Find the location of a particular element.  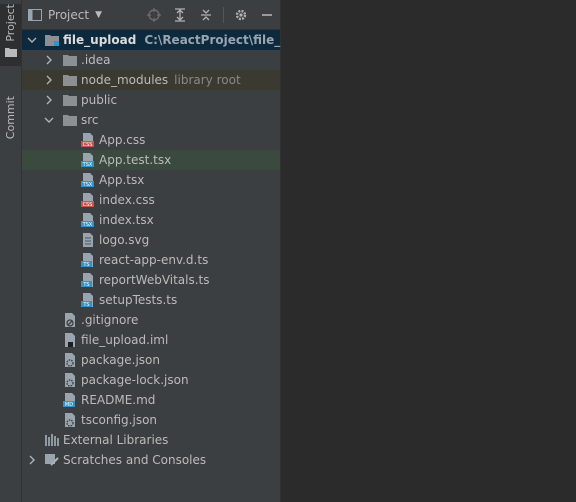

tree-item-app-test-tsx: TSX App.test.tsx is located at coordinates (151, 160).